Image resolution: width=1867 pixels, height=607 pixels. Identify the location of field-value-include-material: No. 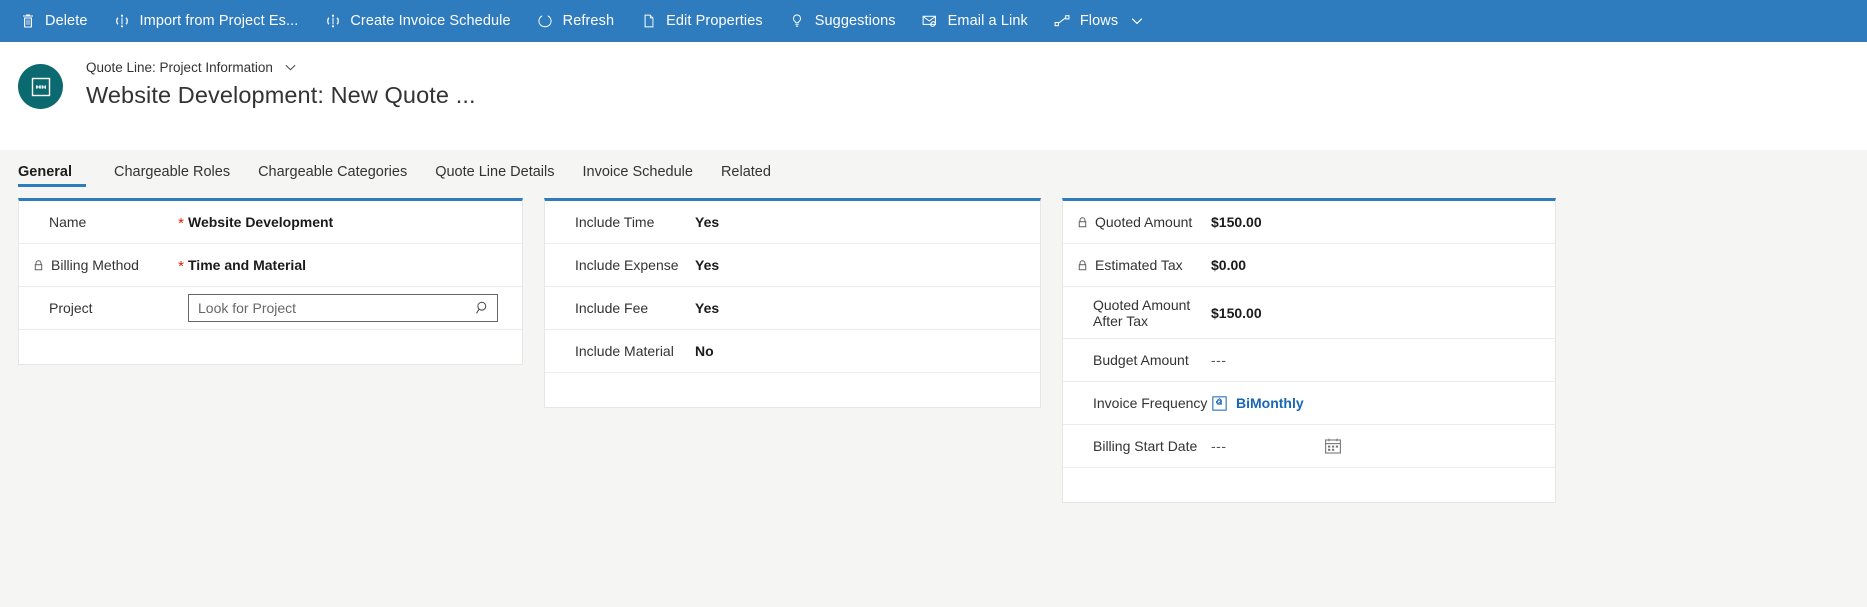
(859, 351).